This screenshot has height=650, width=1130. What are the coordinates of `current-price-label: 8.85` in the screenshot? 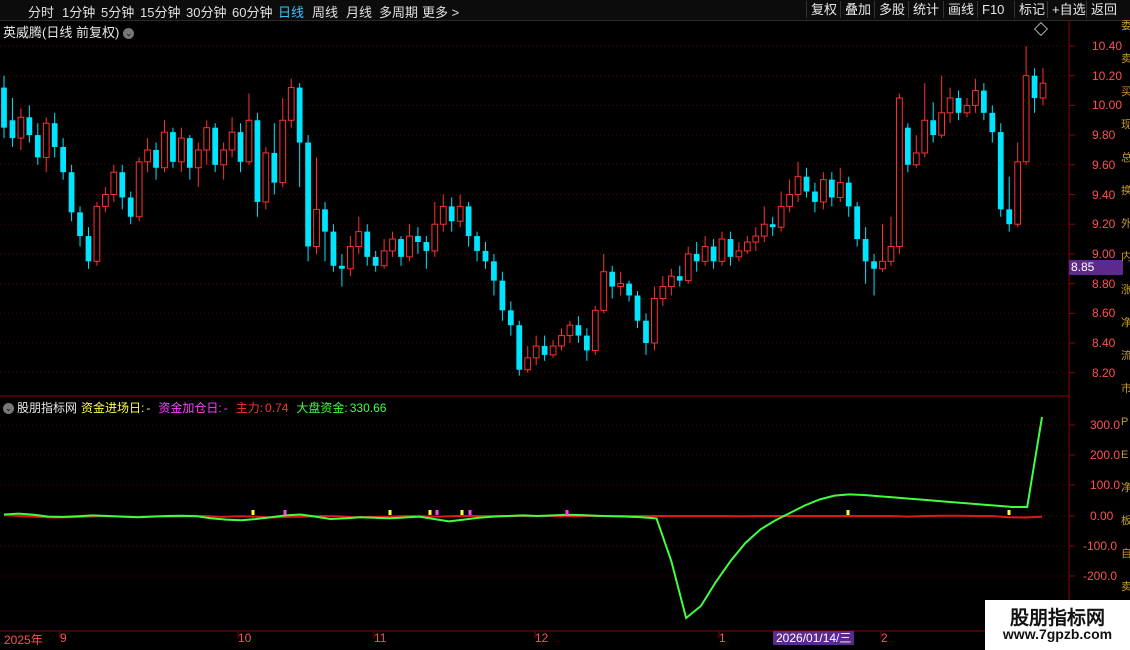 It's located at (1096, 267).